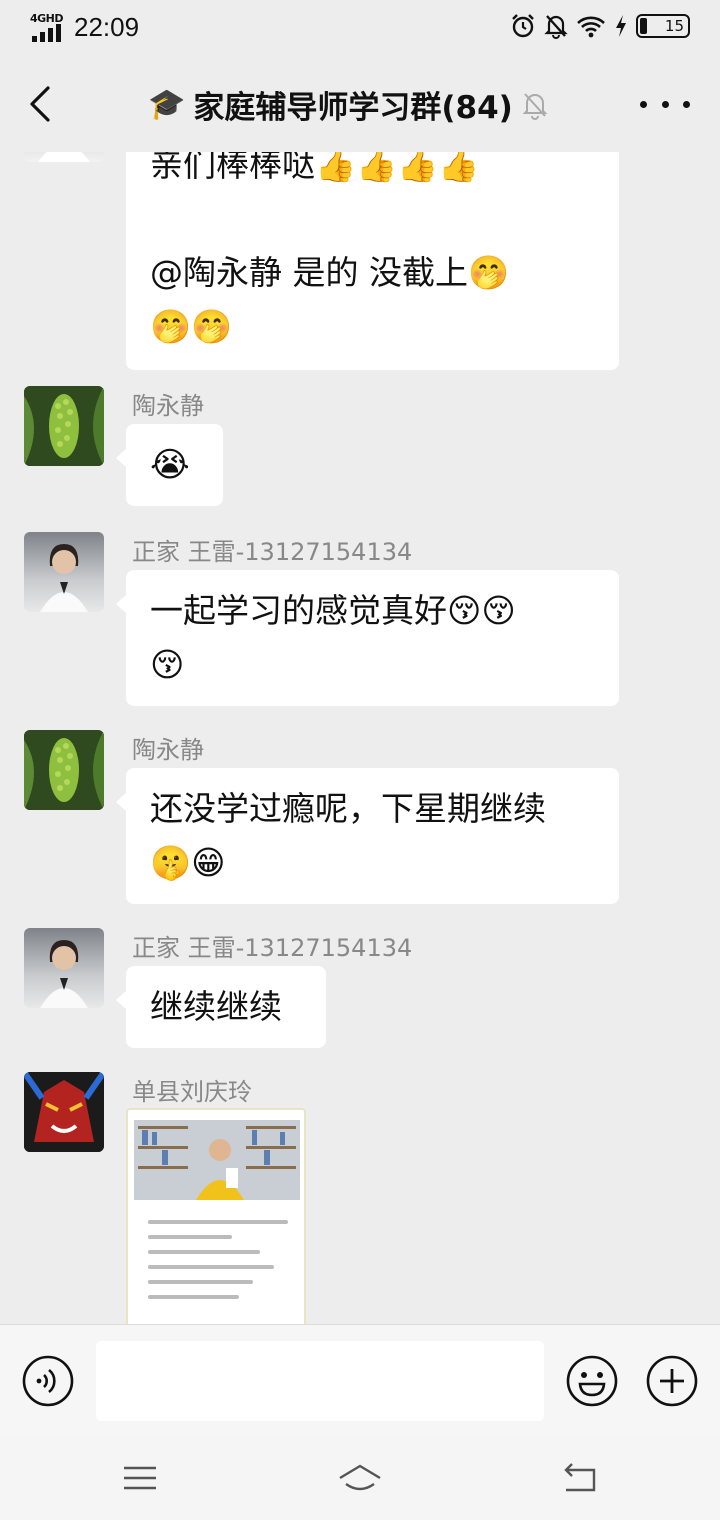 The height and width of the screenshot is (1520, 720). Describe the element at coordinates (580, 1478) in the screenshot. I see `back-icon` at that location.